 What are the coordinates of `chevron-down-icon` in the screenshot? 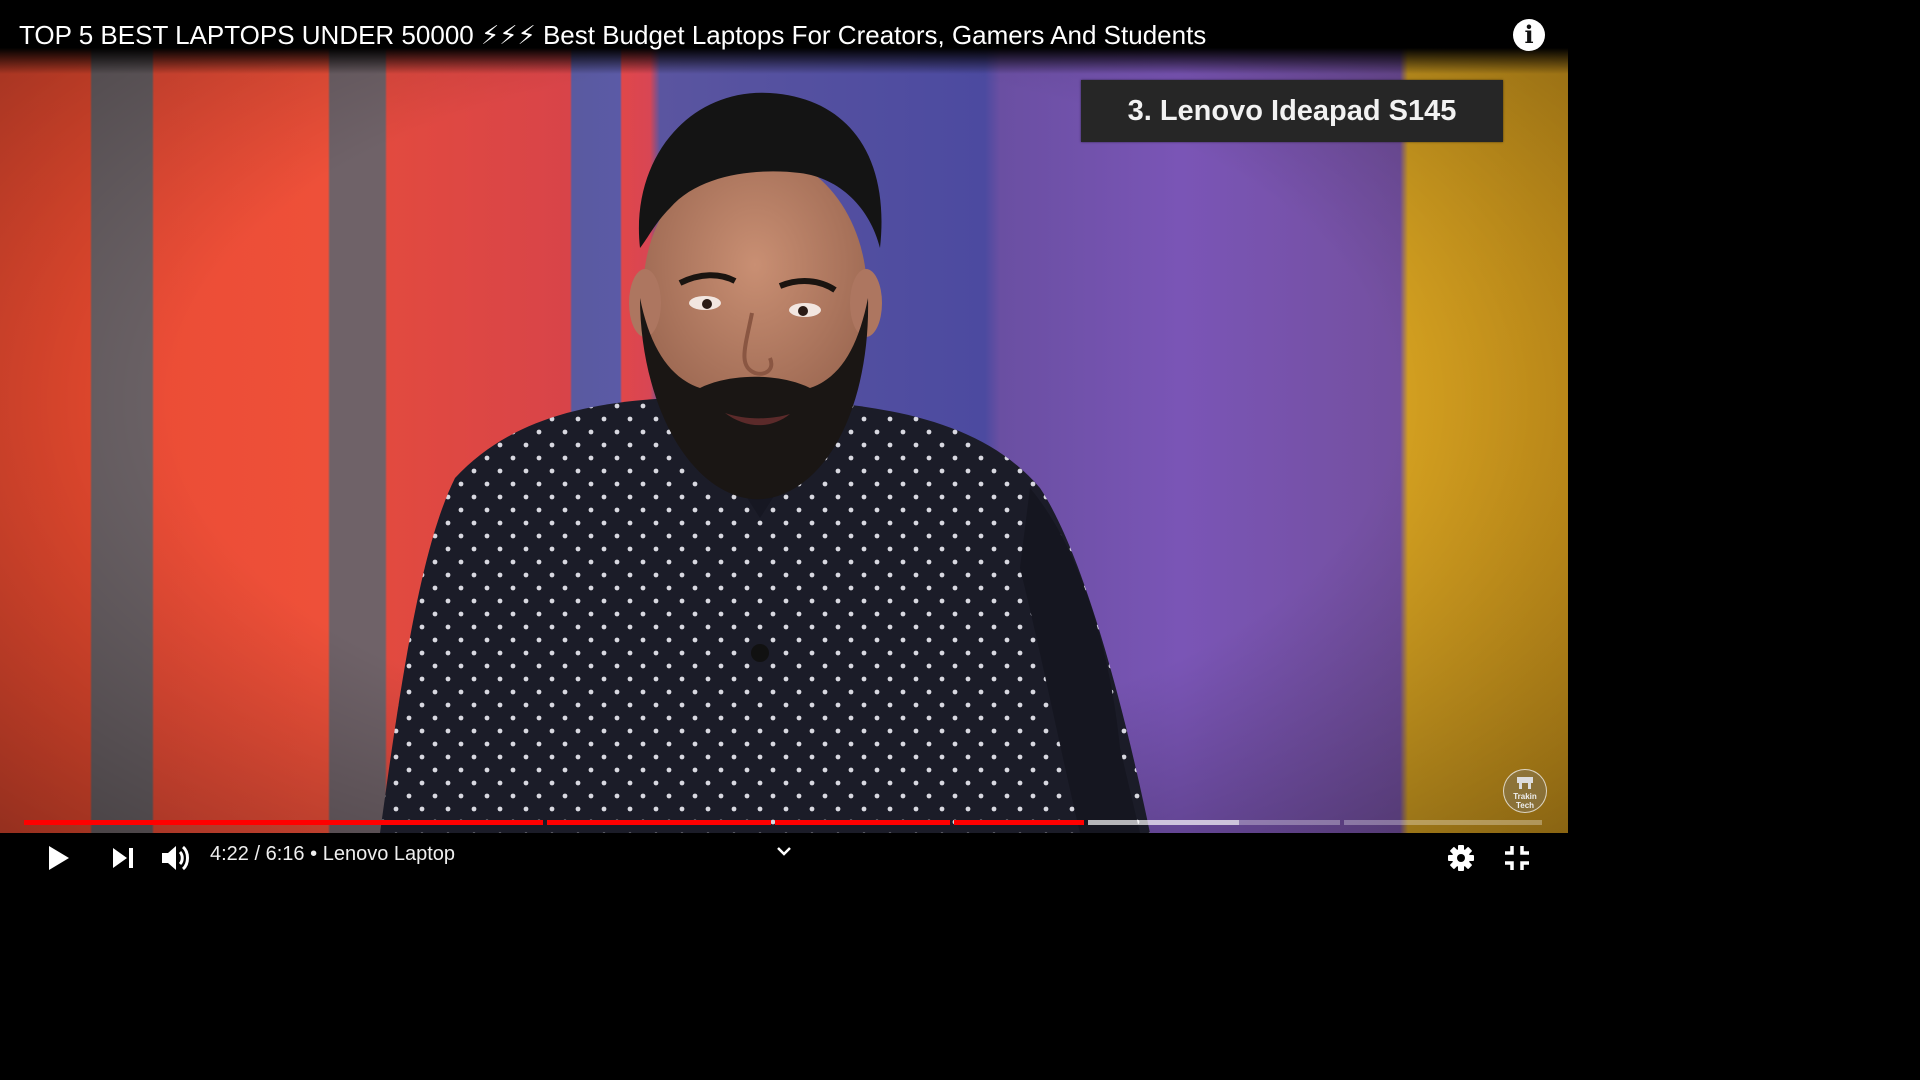 It's located at (784, 851).